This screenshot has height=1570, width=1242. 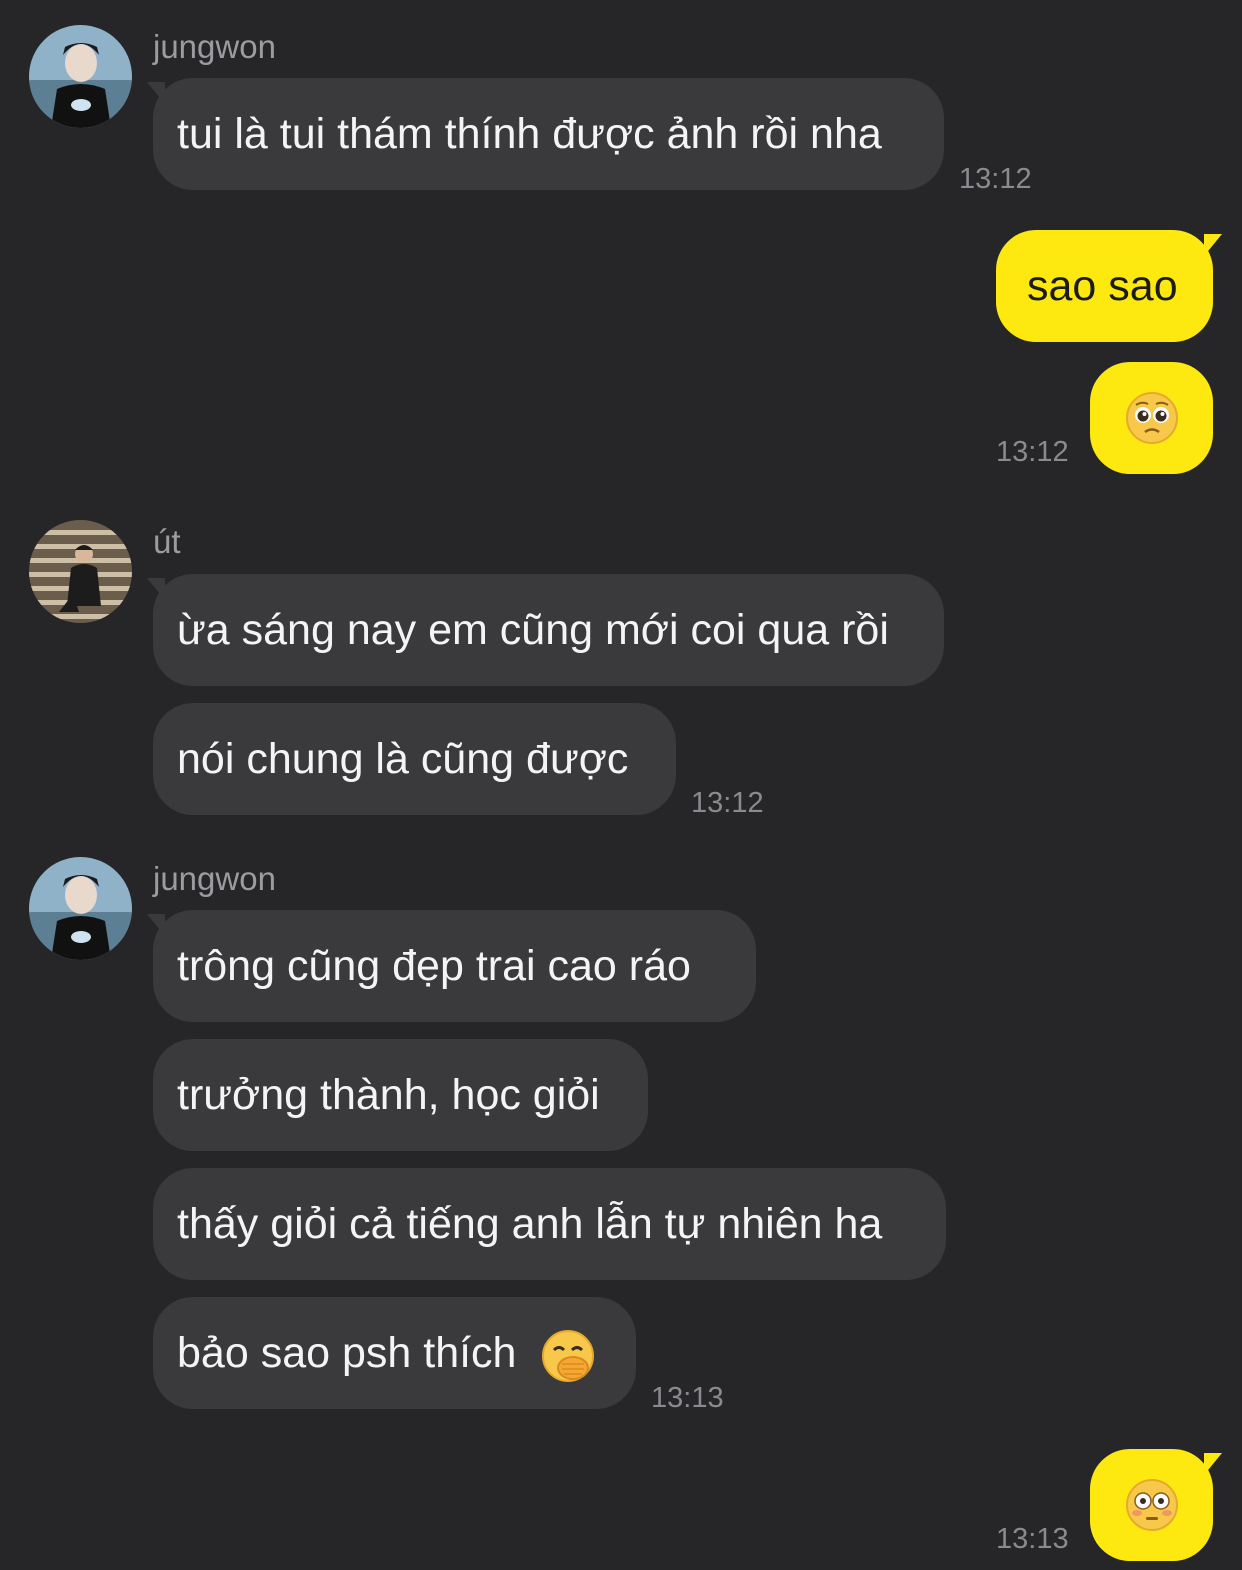 I want to click on message-text: bảo sao psh thích, so click(x=347, y=1353).